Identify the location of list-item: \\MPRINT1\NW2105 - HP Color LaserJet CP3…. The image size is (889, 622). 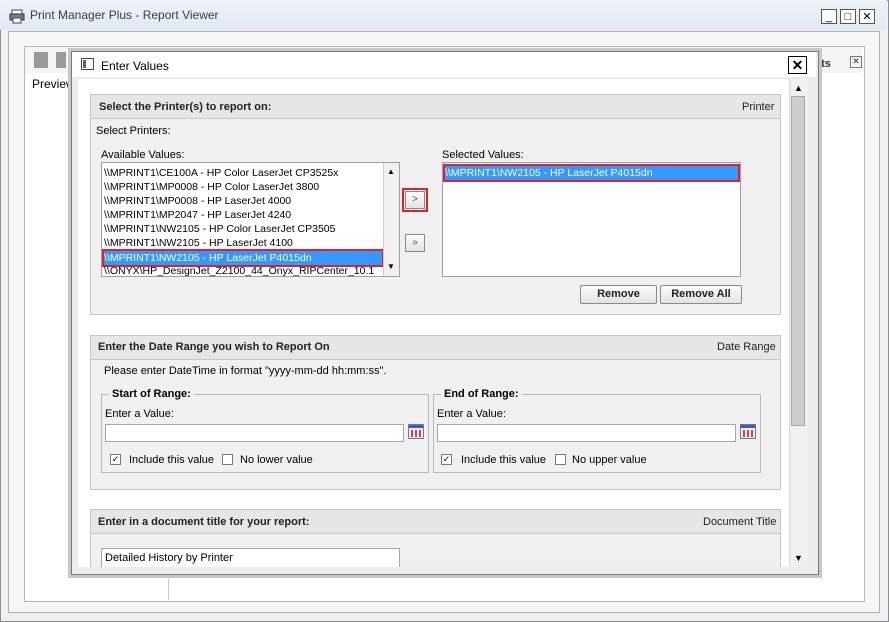
(243, 229).